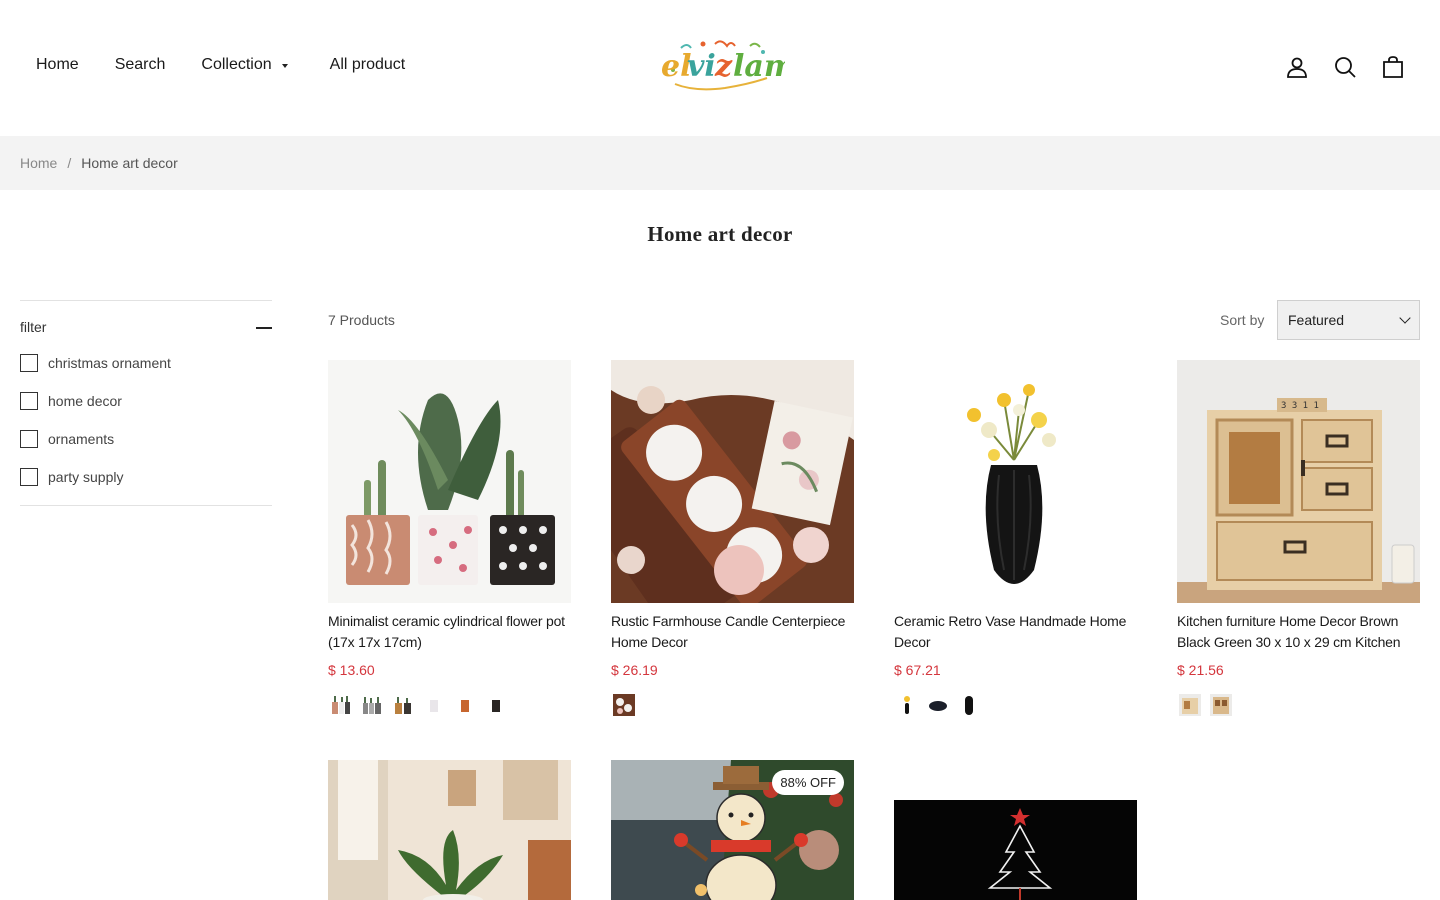 The image size is (1440, 900). Describe the element at coordinates (634, 670) in the screenshot. I see `product-price: $ 26.19` at that location.